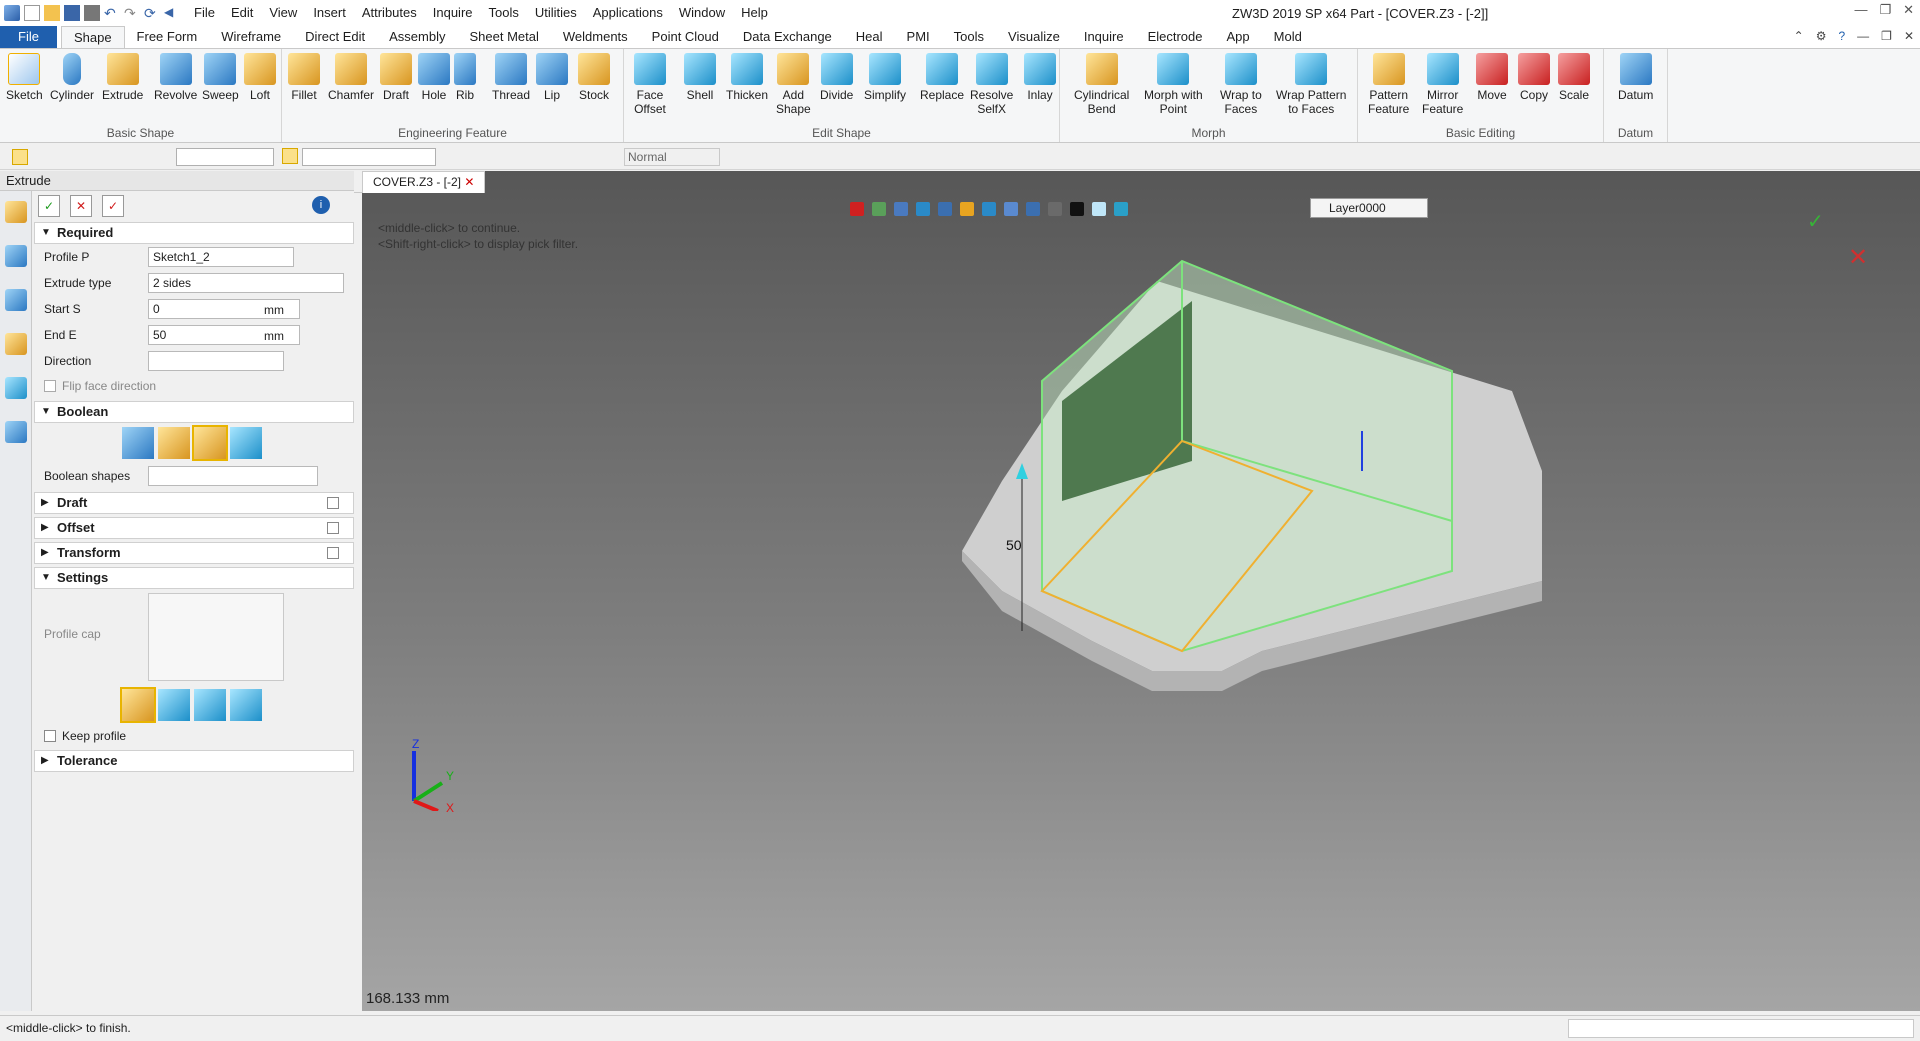 The width and height of the screenshot is (1920, 1041). I want to click on parts-icon, so click(16, 344).